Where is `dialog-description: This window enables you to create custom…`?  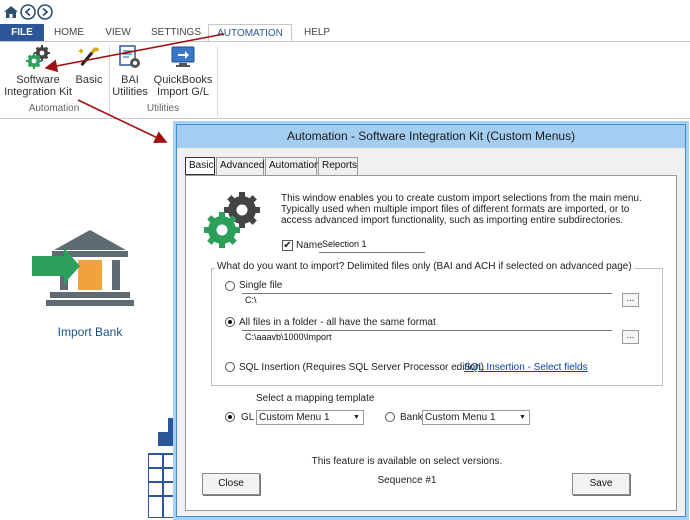
dialog-description: This window enables you to create custom… is located at coordinates (461, 209).